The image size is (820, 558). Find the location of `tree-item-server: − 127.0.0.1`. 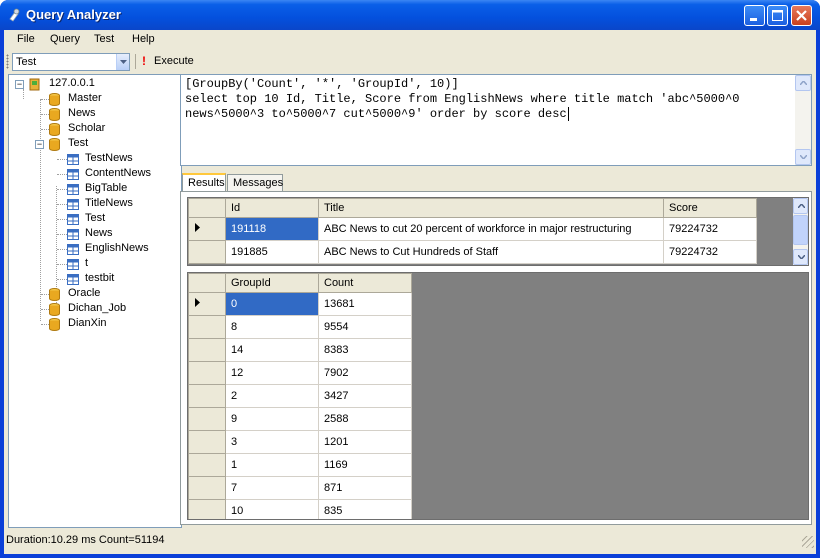

tree-item-server: − 127.0.0.1 is located at coordinates (94, 84).